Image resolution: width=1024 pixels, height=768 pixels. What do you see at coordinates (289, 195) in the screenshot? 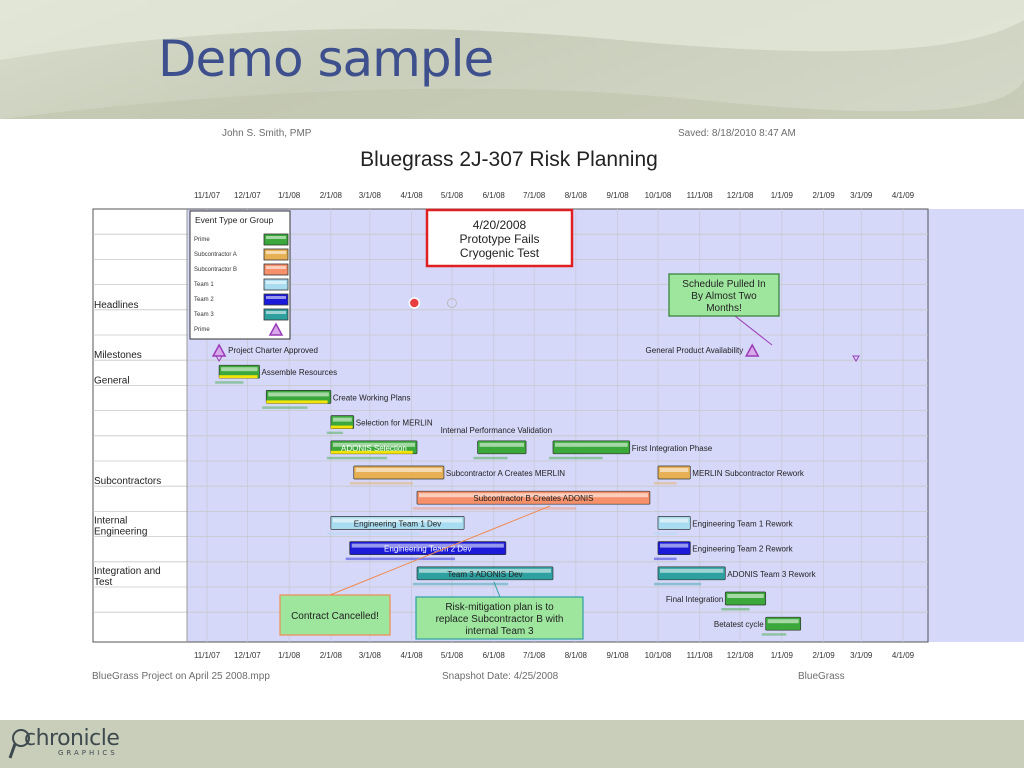
I see `axis-tick-label-top: 1/1/08` at bounding box center [289, 195].